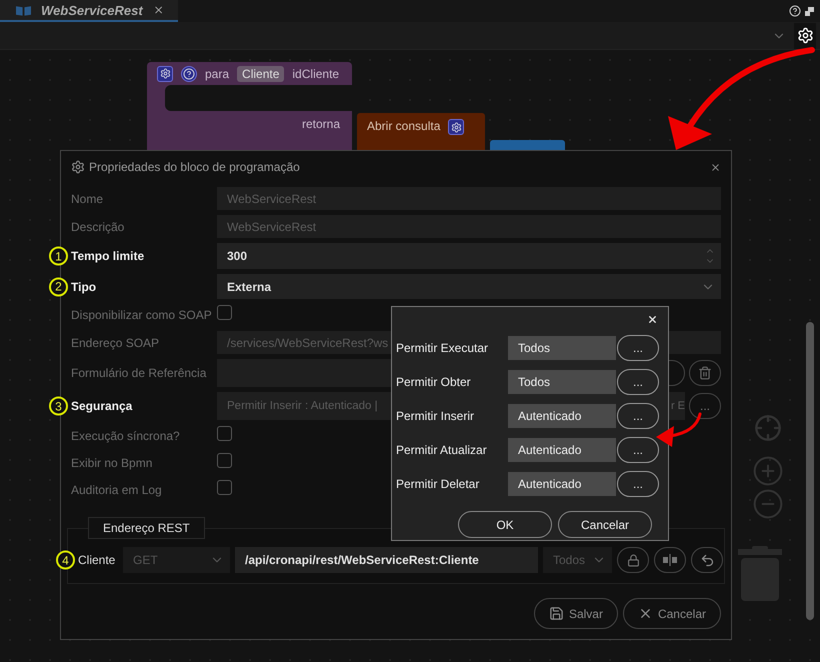 The image size is (820, 662). What do you see at coordinates (98, 227) in the screenshot?
I see `field-label: Descrição` at bounding box center [98, 227].